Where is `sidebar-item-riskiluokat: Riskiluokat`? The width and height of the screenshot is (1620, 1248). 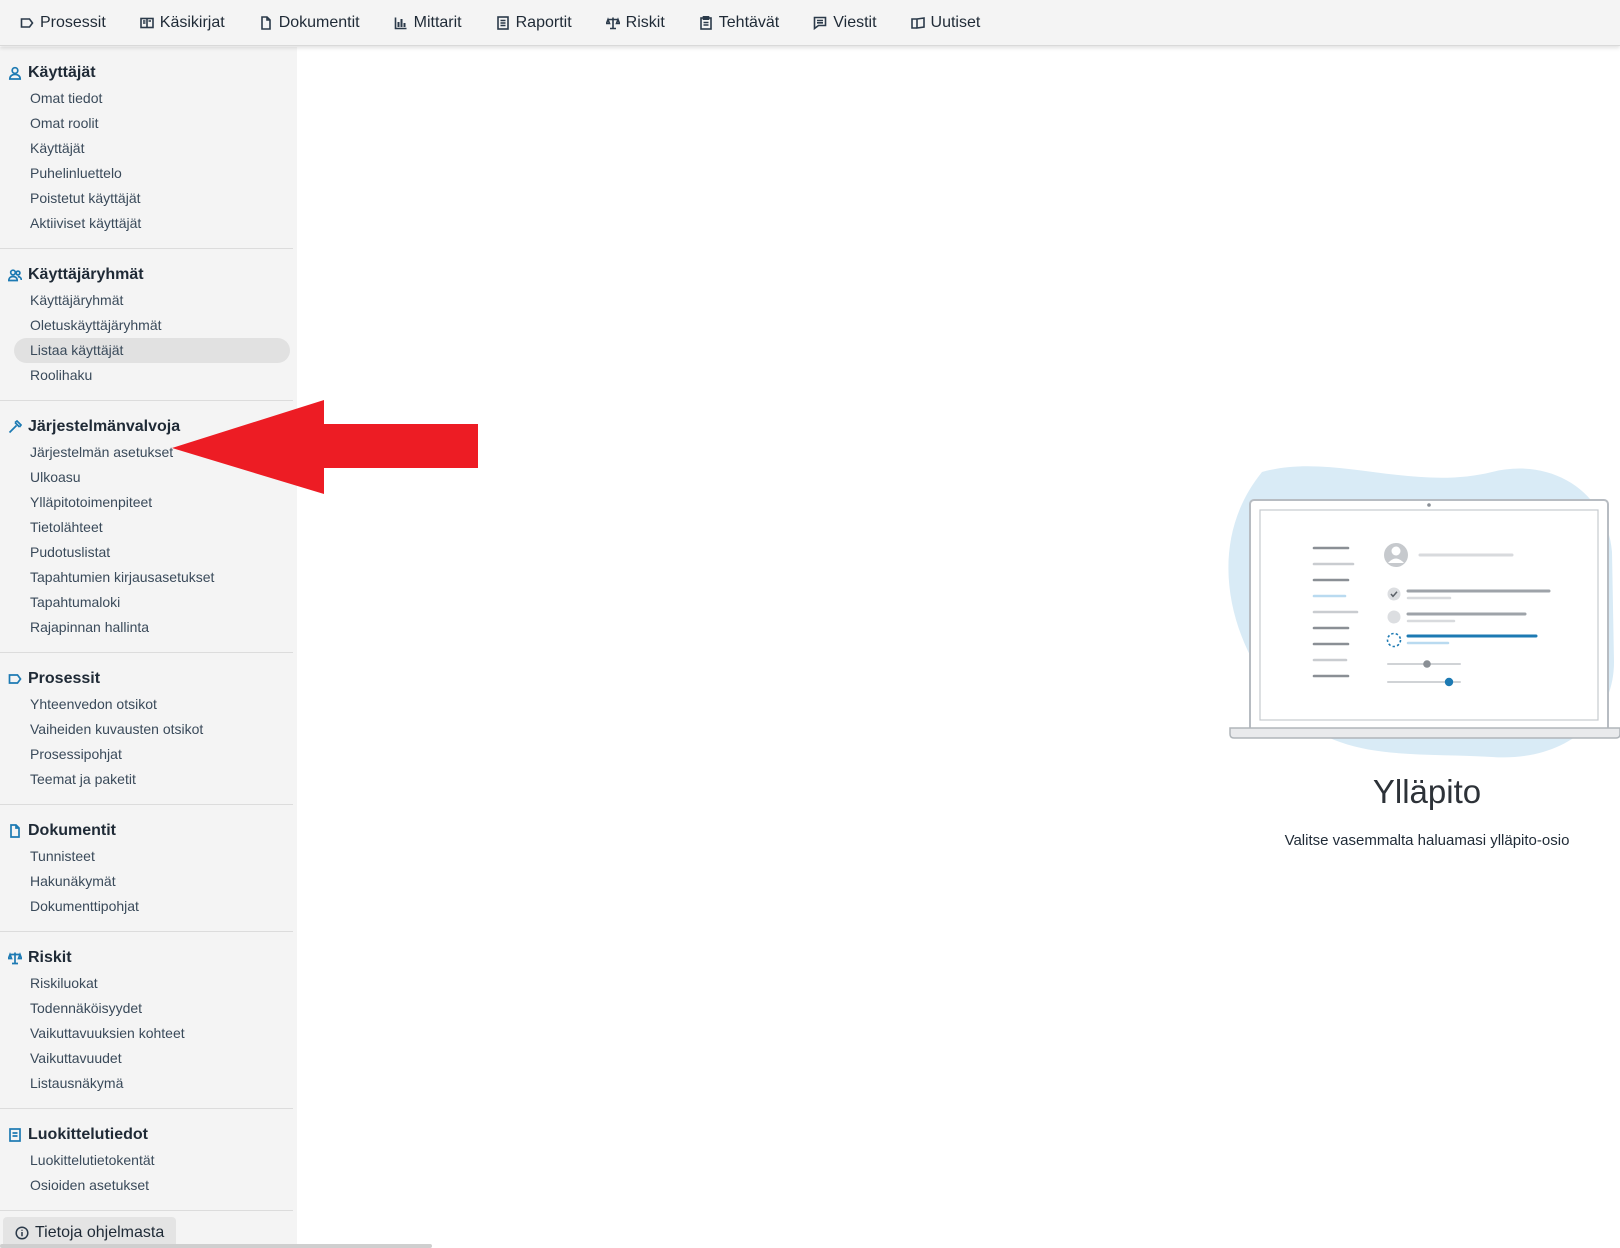 sidebar-item-riskiluokat: Riskiluokat is located at coordinates (130, 983).